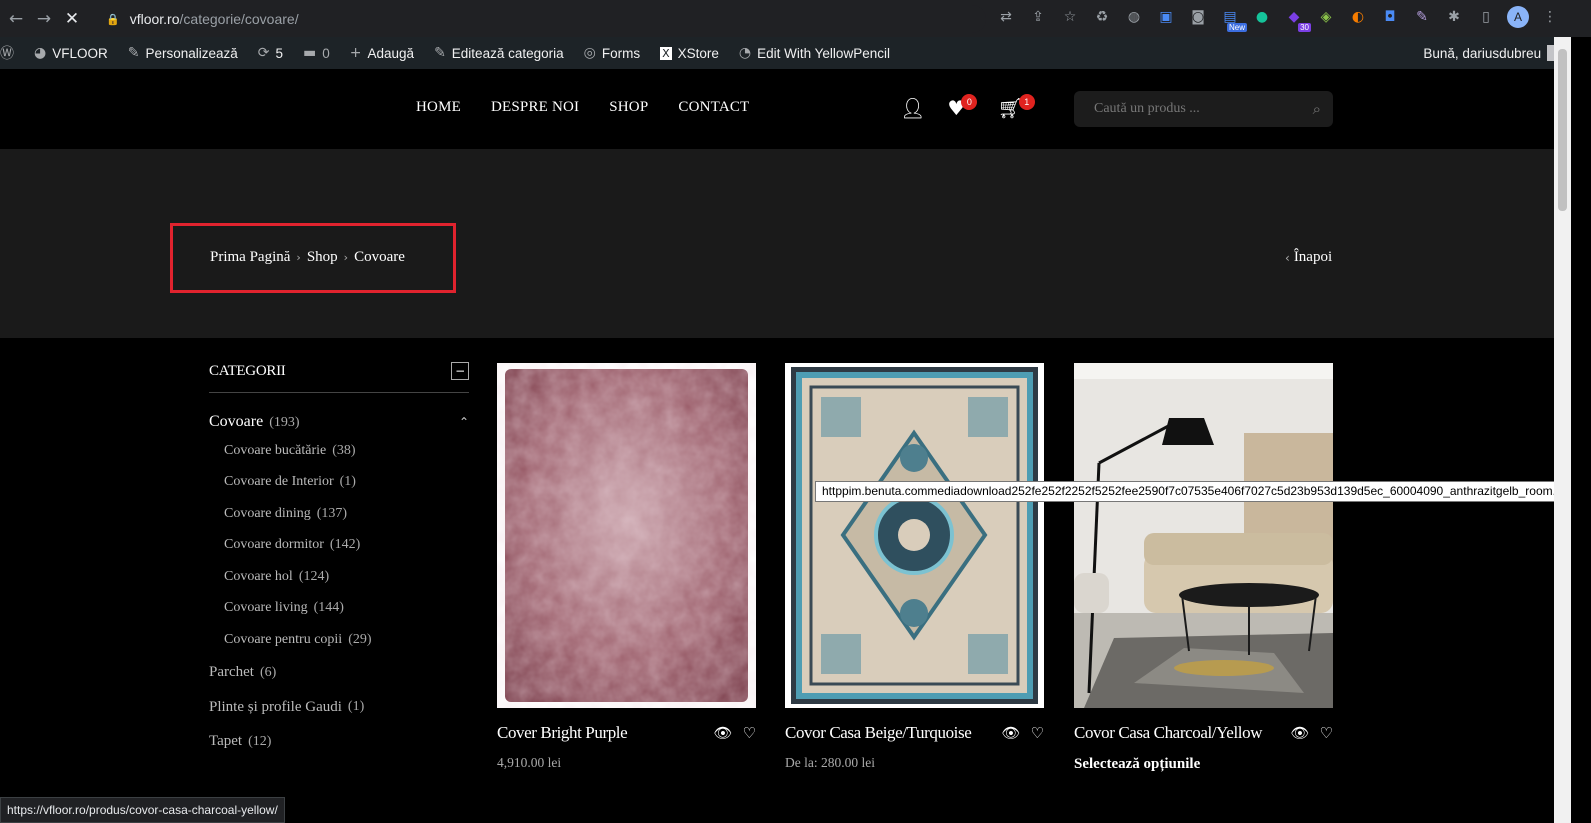 The height and width of the screenshot is (823, 1591). I want to click on menu-shop: SHOP, so click(628, 107).